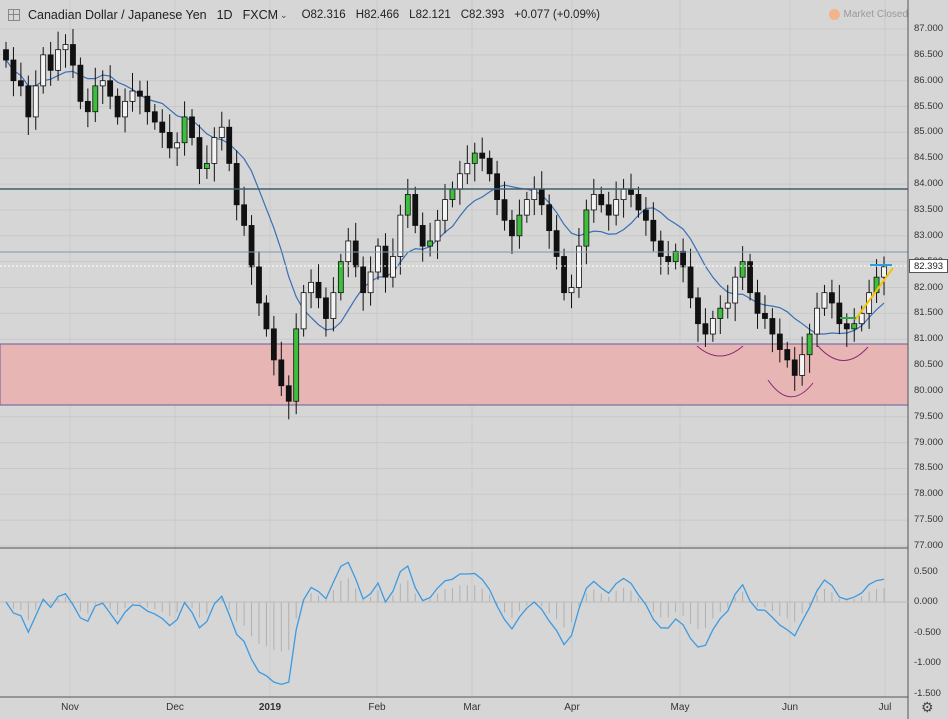 The image size is (948, 719). What do you see at coordinates (260, 15) in the screenshot?
I see `exchange-name: FXCM` at bounding box center [260, 15].